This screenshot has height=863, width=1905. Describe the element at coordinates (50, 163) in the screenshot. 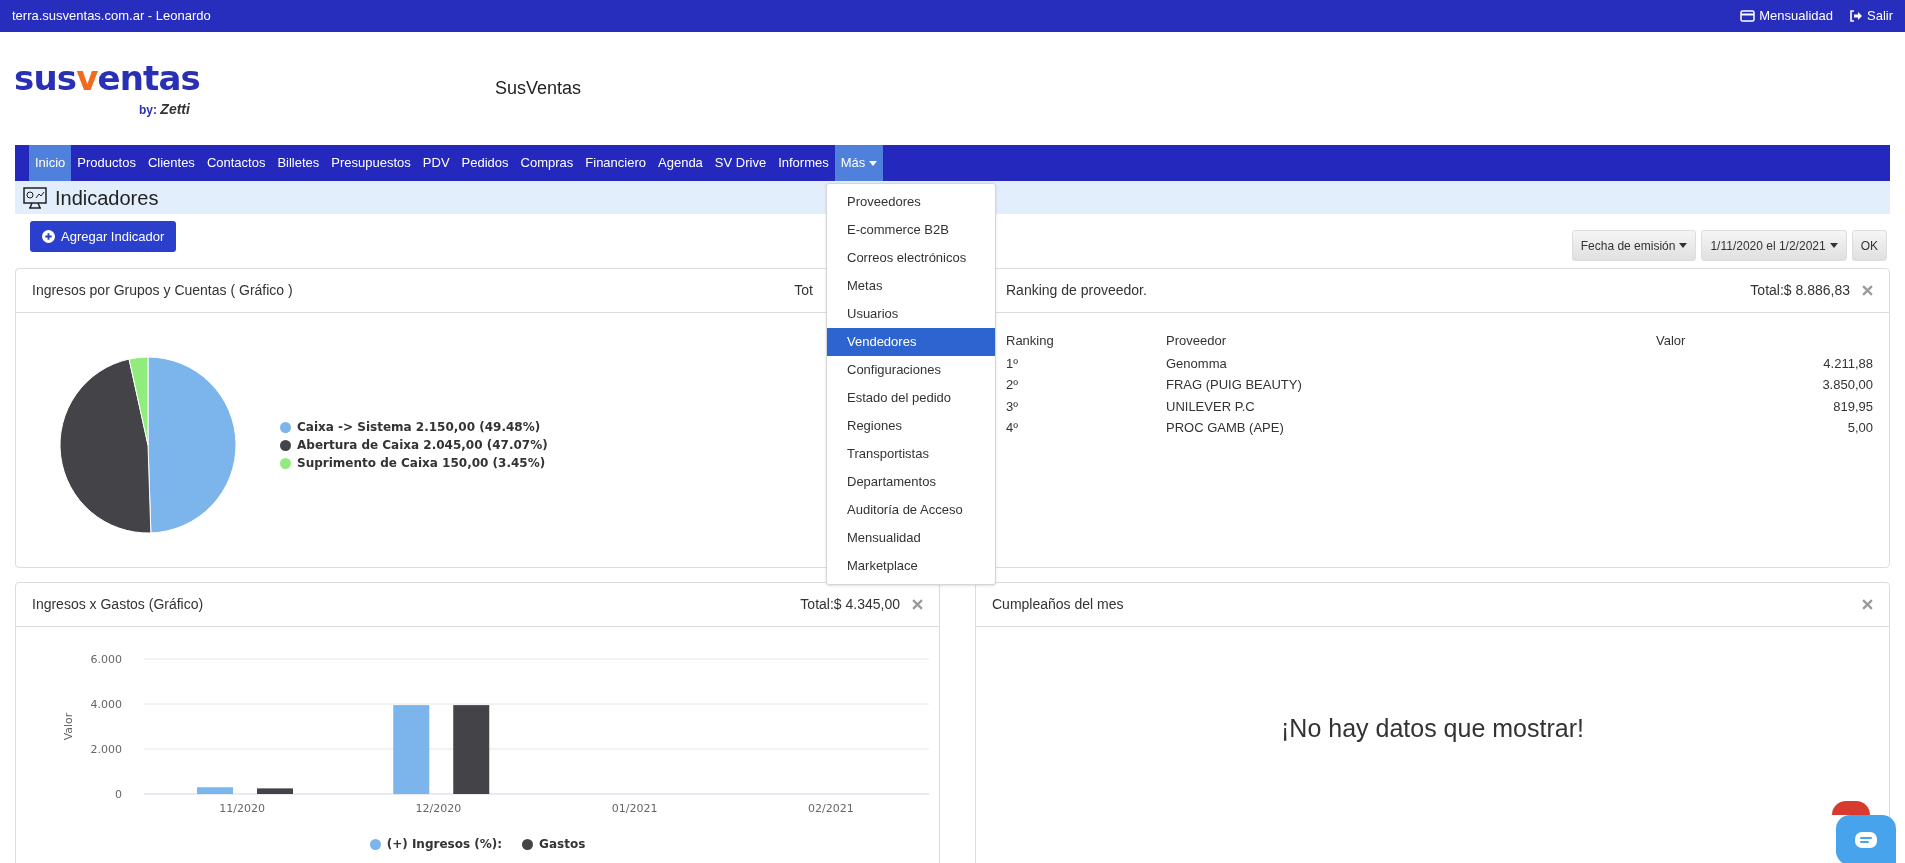

I see `nav-tab: Inicio` at that location.